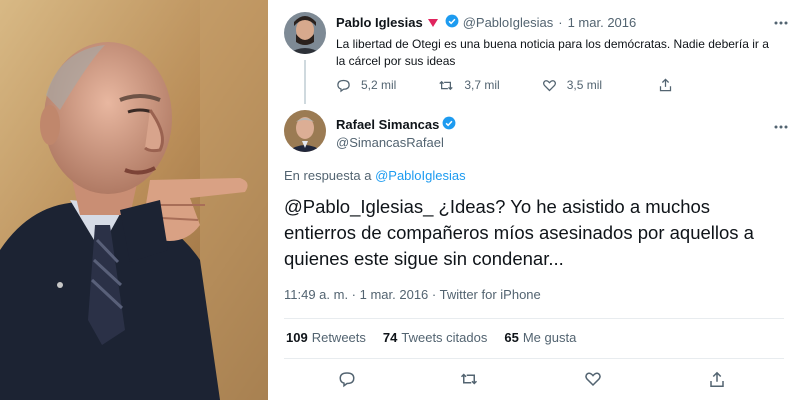  Describe the element at coordinates (536, 382) in the screenshot. I see `main-tweet-actions` at that location.